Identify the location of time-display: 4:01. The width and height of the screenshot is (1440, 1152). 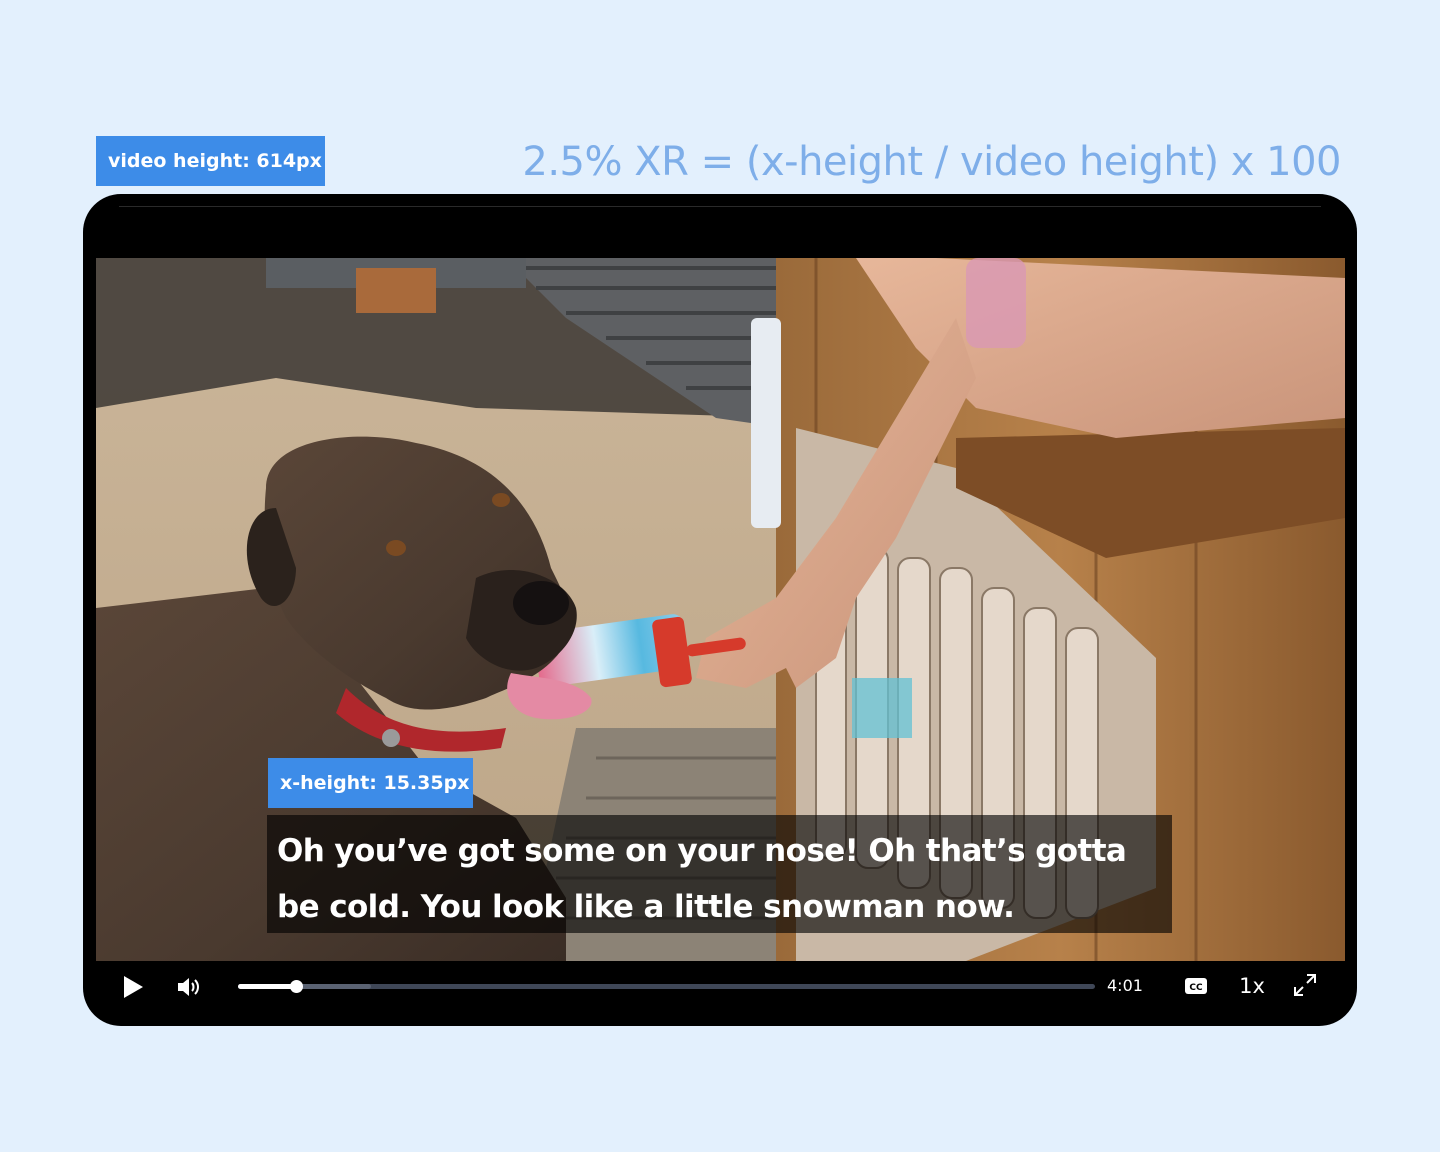
(1125, 985).